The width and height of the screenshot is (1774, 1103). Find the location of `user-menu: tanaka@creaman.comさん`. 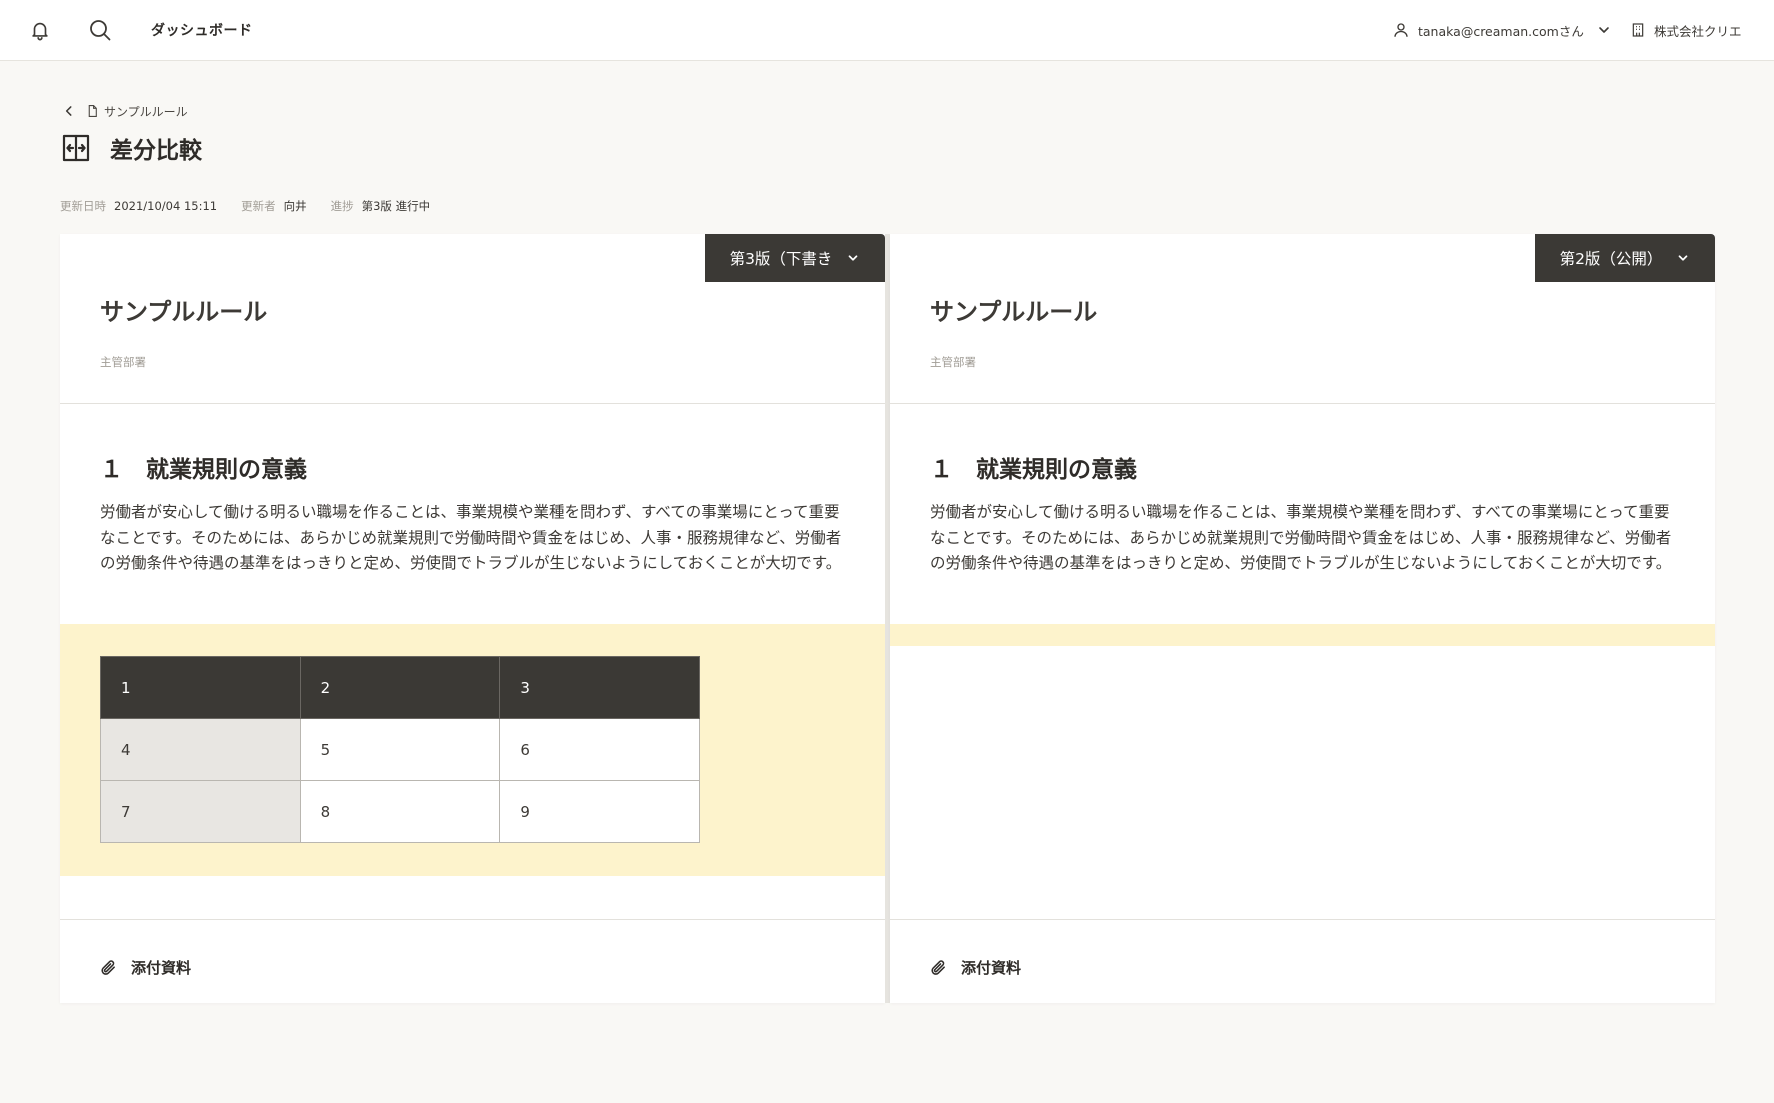

user-menu: tanaka@creaman.comさん is located at coordinates (1502, 30).